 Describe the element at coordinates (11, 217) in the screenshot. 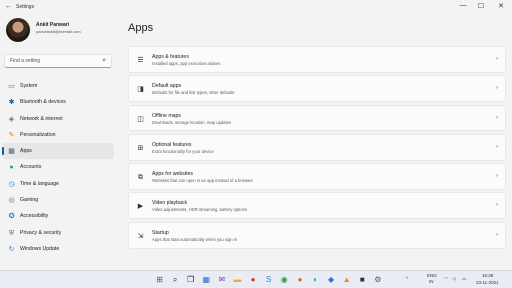

I see `accessibility-icon: ✪` at that location.